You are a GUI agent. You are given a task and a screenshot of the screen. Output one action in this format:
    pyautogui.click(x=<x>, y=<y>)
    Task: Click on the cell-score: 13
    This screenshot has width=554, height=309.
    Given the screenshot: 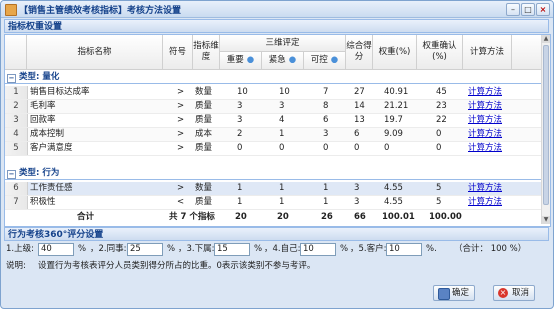 What is the action you would take?
    pyautogui.click(x=359, y=120)
    